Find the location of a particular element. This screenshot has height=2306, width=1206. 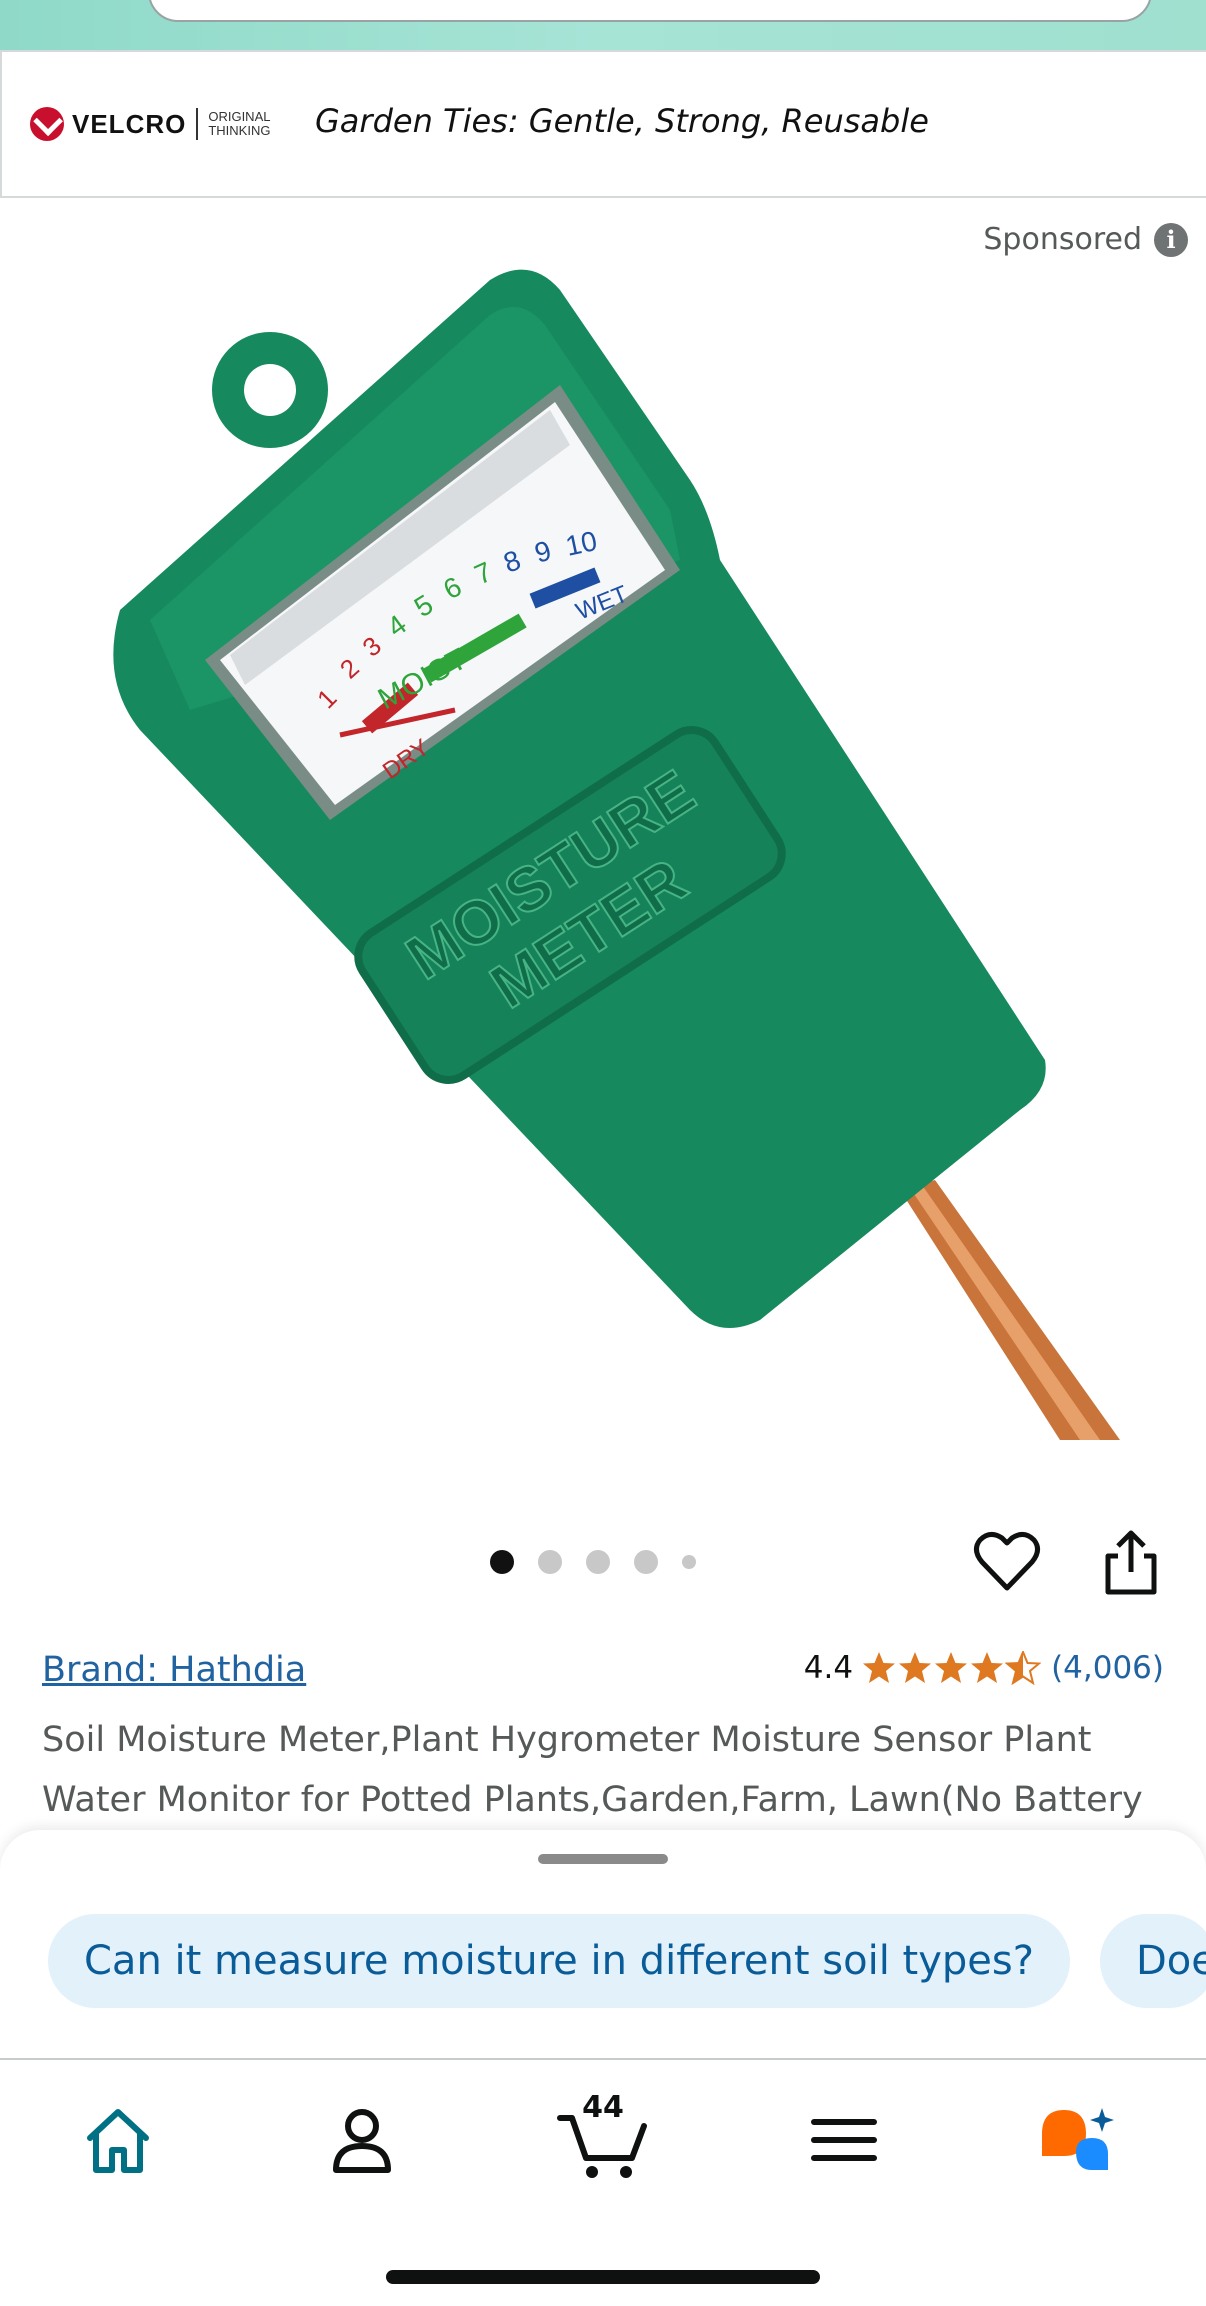

brand-link: Brand: Hathdia is located at coordinates (174, 1670).